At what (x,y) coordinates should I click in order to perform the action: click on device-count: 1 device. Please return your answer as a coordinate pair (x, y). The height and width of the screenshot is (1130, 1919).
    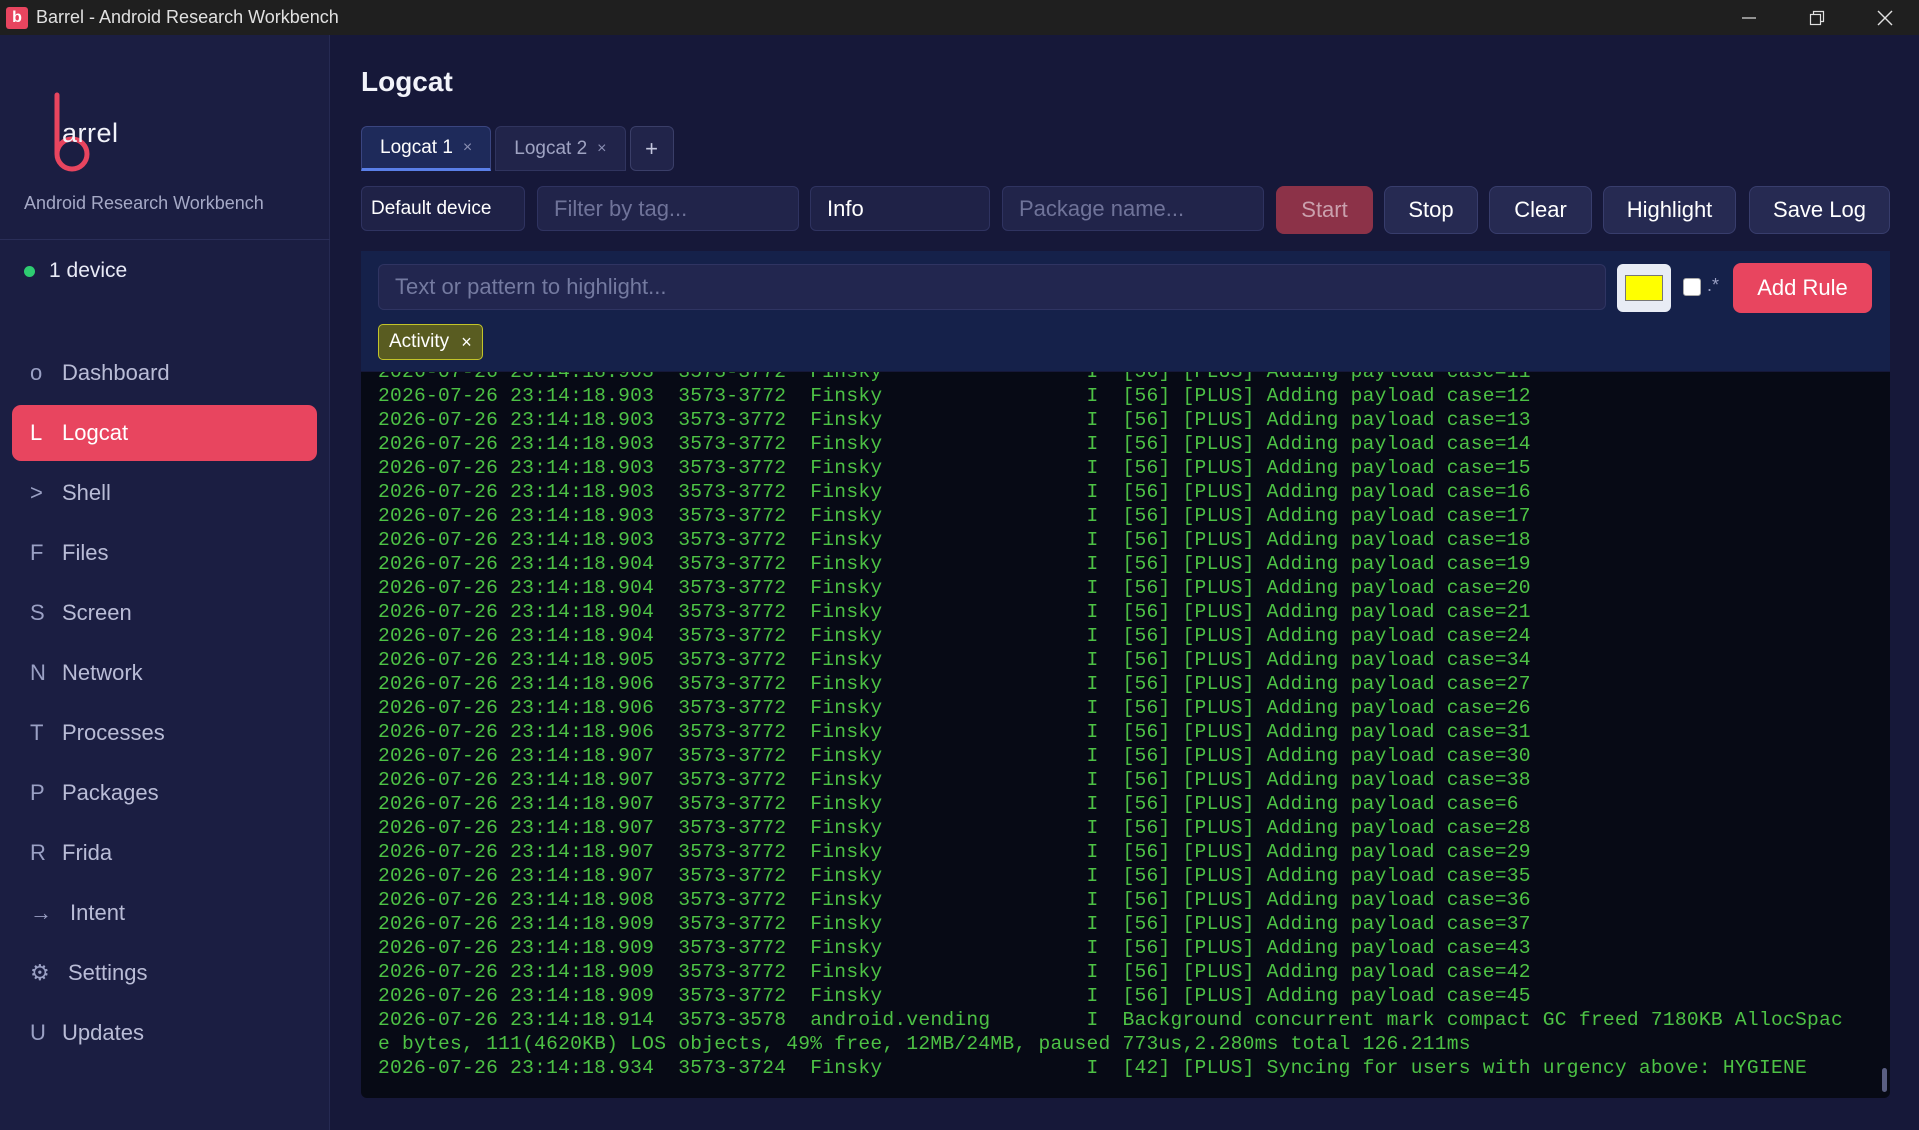
    Looking at the image, I should click on (88, 270).